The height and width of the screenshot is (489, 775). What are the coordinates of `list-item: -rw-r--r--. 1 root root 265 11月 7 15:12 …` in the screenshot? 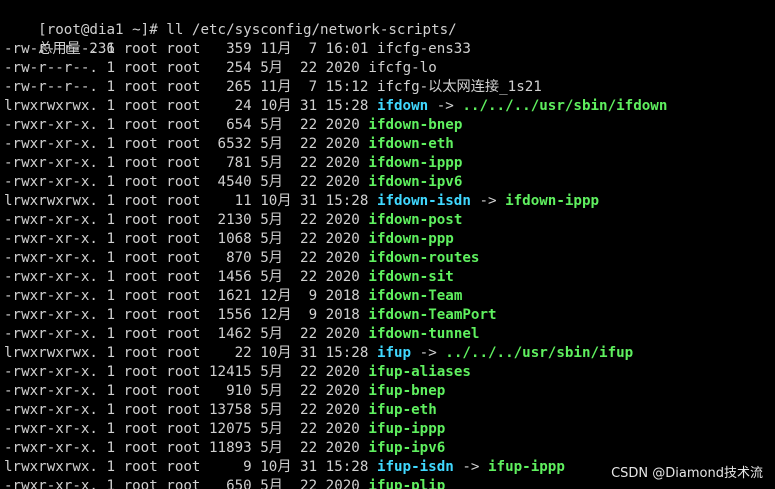 It's located at (389, 87).